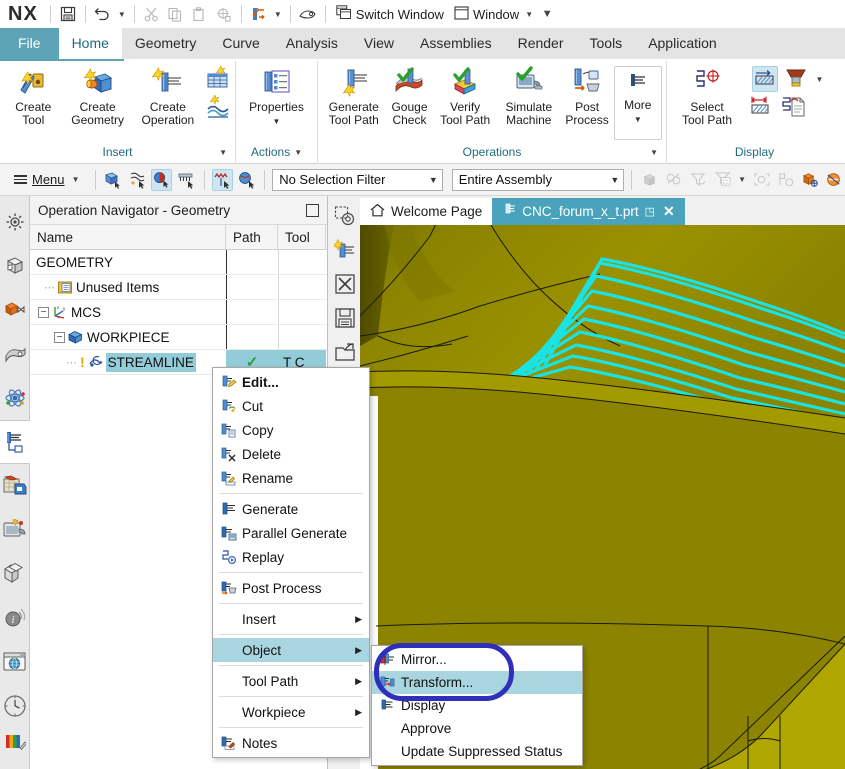 The image size is (845, 769). Describe the element at coordinates (291, 557) in the screenshot. I see `context-item-replay: Replay` at that location.